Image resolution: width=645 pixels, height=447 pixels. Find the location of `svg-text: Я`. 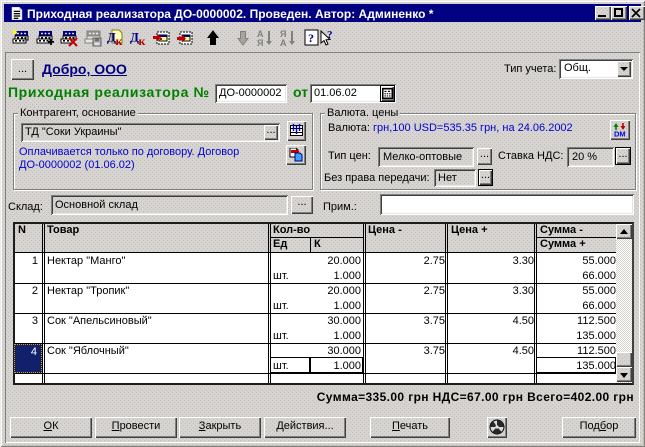

svg-text: Я is located at coordinates (260, 42).